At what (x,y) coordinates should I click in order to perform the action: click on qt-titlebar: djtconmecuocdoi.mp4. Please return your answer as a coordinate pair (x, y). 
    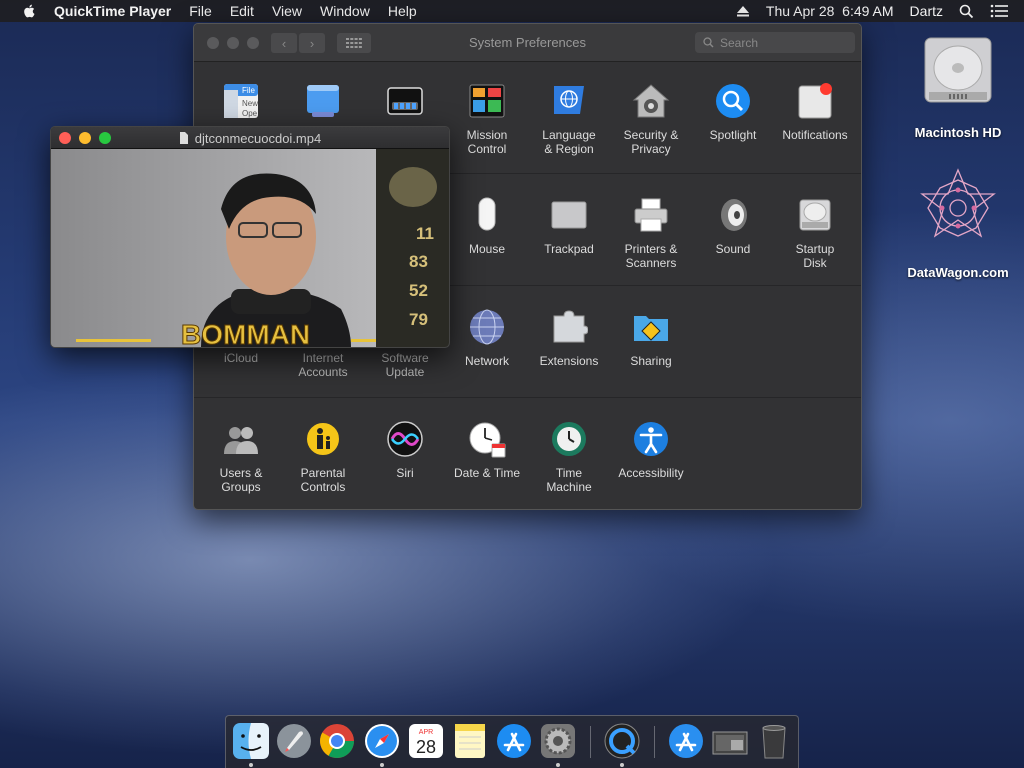
    Looking at the image, I should click on (250, 138).